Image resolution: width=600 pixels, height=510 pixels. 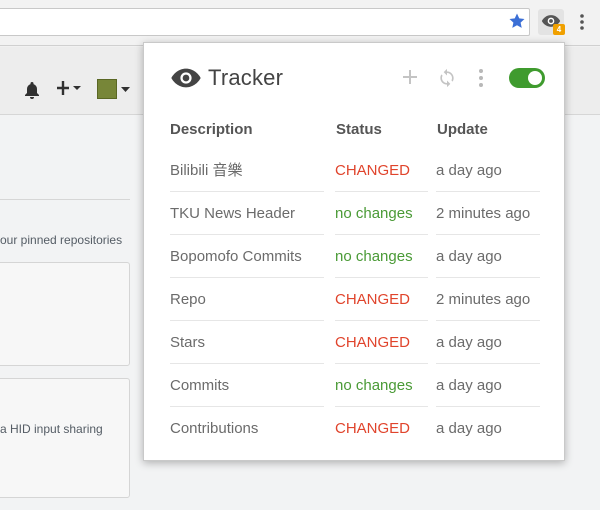 I want to click on toggle-knob, so click(x=535, y=78).